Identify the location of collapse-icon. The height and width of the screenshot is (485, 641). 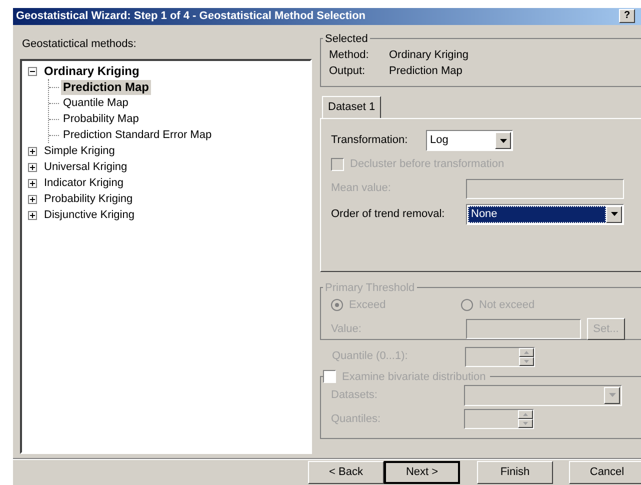
(32, 71).